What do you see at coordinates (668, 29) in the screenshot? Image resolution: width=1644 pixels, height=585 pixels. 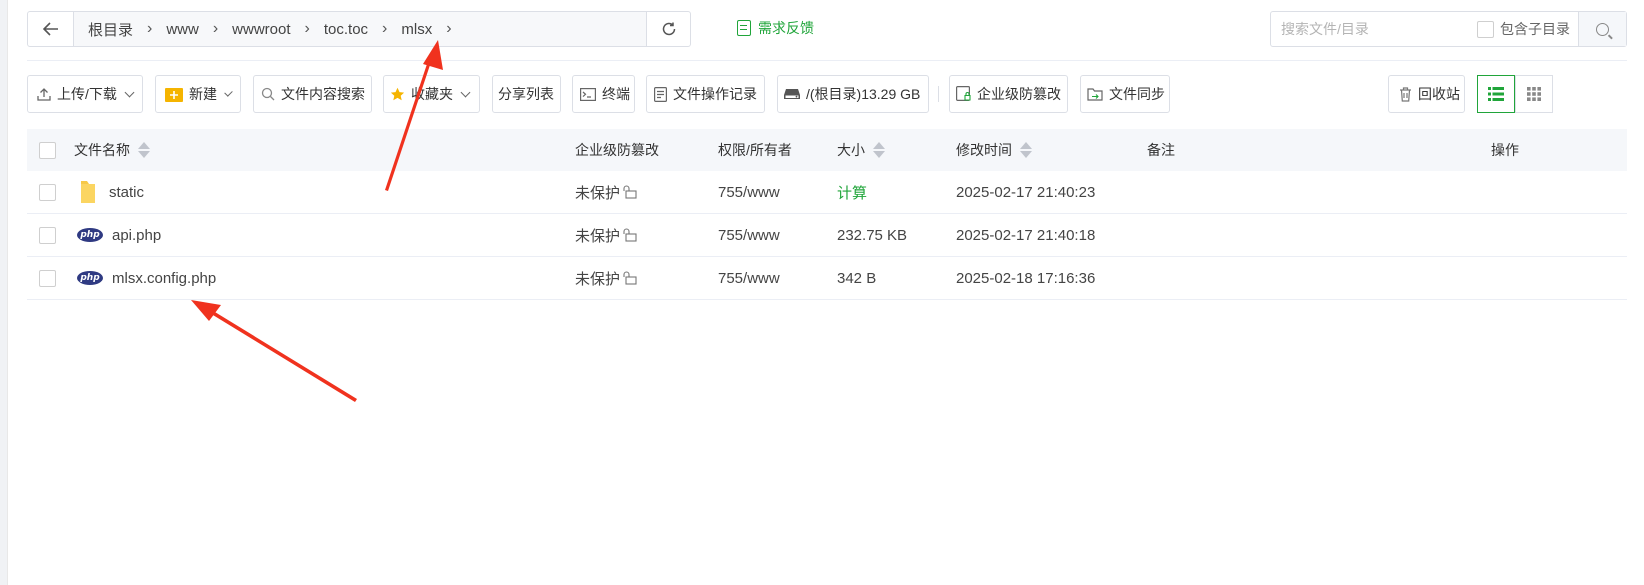 I see `refresh-button` at bounding box center [668, 29].